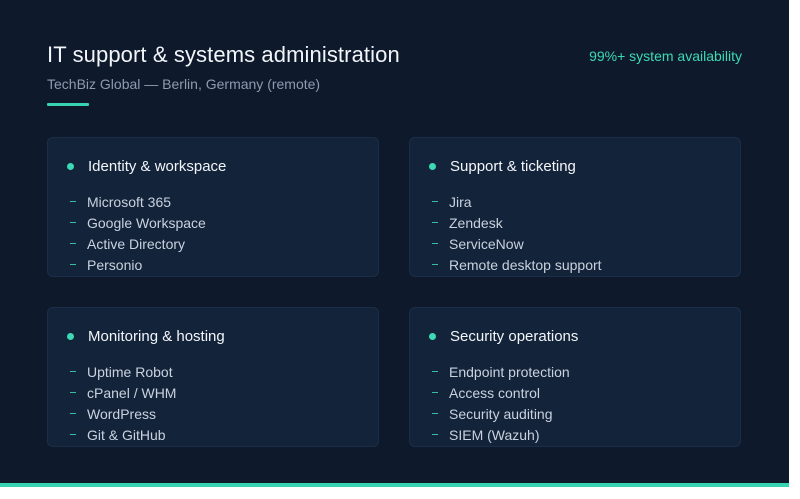 The image size is (800, 499). Describe the element at coordinates (130, 371) in the screenshot. I see `list-item-label: Uptime Robot` at that location.